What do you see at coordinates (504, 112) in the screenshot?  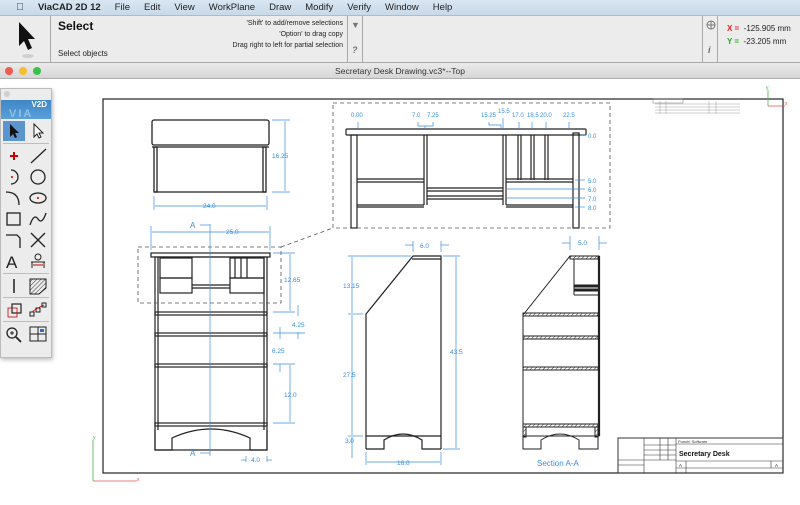 I see `ord-x-15-5: 15.5` at bounding box center [504, 112].